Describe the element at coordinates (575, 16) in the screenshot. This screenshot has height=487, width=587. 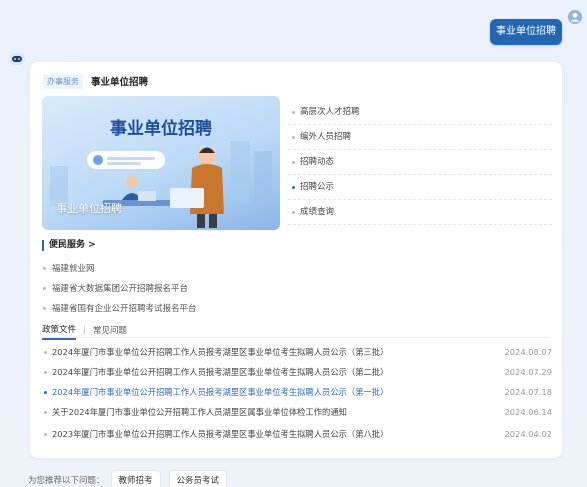
I see `user-avatar-icon` at that location.